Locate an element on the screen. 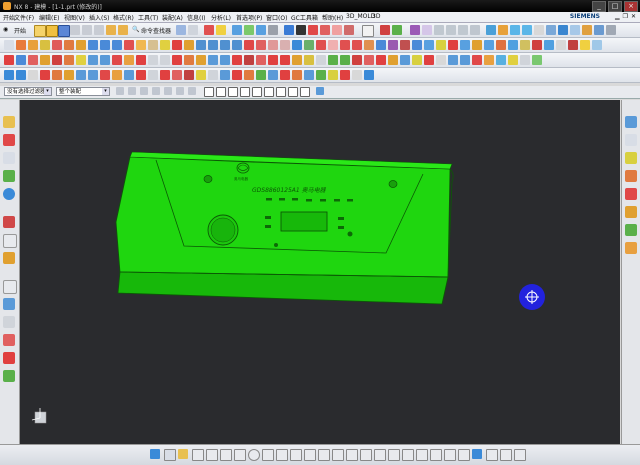  gc-print-icon is located at coordinates (249, 75).